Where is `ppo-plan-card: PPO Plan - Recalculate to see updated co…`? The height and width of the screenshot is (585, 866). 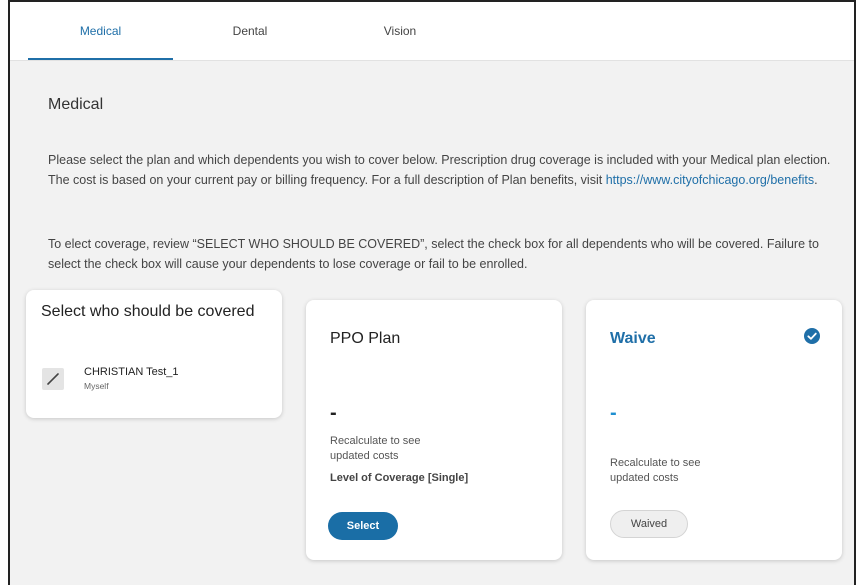
ppo-plan-card: PPO Plan - Recalculate to see updated co… is located at coordinates (434, 430).